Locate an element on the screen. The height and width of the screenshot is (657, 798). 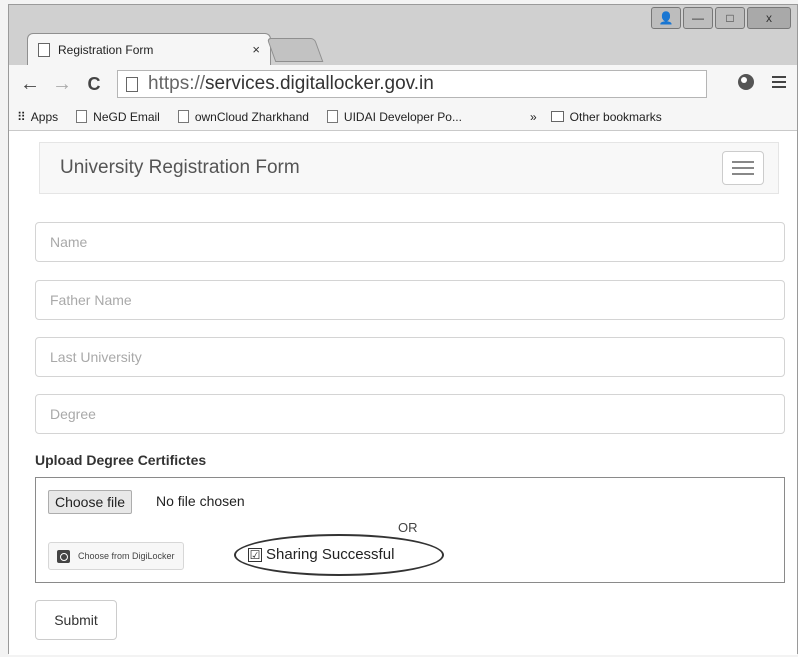
or-separator: OR is located at coordinates (408, 527).